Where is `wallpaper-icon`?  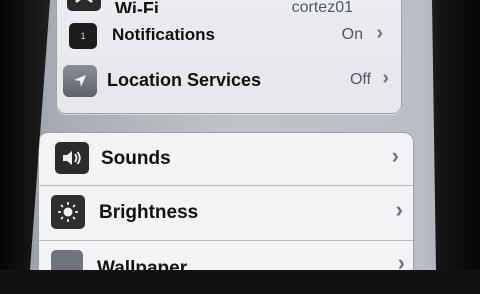
wallpaper-icon is located at coordinates (67, 260).